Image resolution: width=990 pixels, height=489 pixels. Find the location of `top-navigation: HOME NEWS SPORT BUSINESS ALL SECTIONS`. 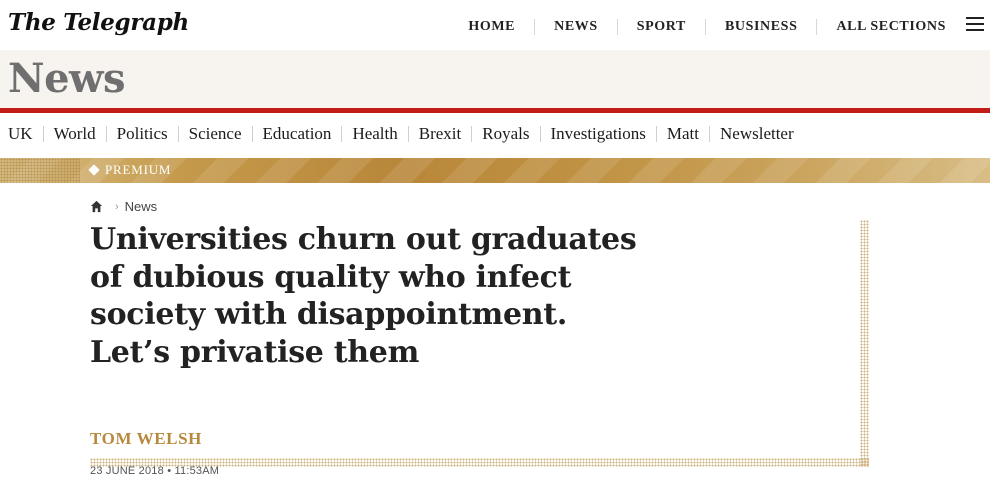

top-navigation: HOME NEWS SPORT BUSINESS ALL SECTIONS is located at coordinates (701, 27).